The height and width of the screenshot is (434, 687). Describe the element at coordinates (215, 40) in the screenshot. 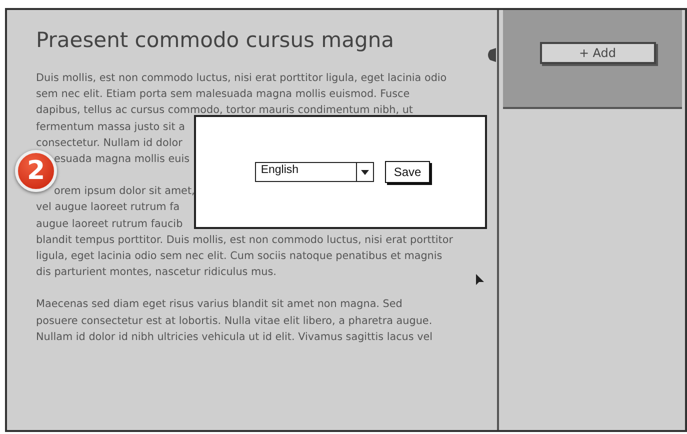

I see `page-heading: Praesent commodo cursus magna` at that location.